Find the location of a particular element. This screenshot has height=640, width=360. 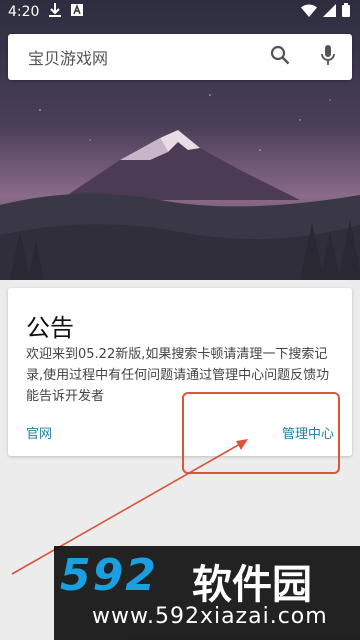

watermark-name: 软件园 is located at coordinates (252, 585).